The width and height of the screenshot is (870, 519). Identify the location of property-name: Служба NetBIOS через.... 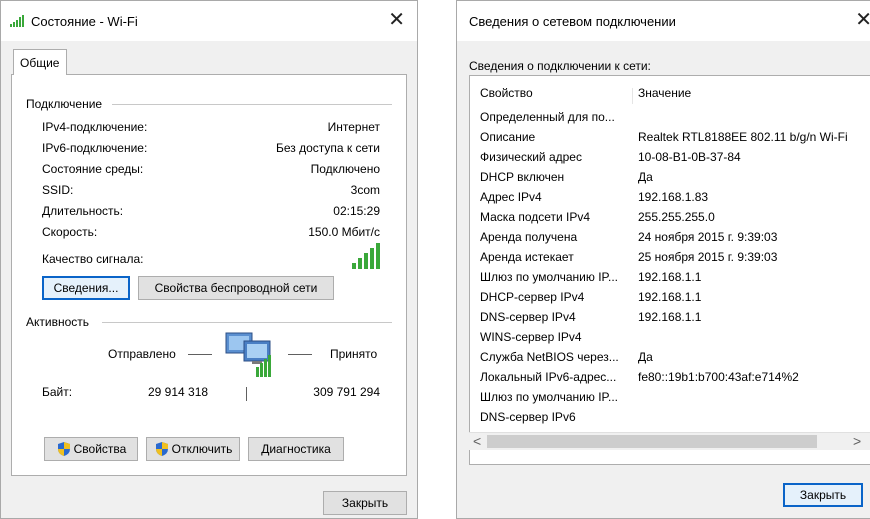
(549, 357).